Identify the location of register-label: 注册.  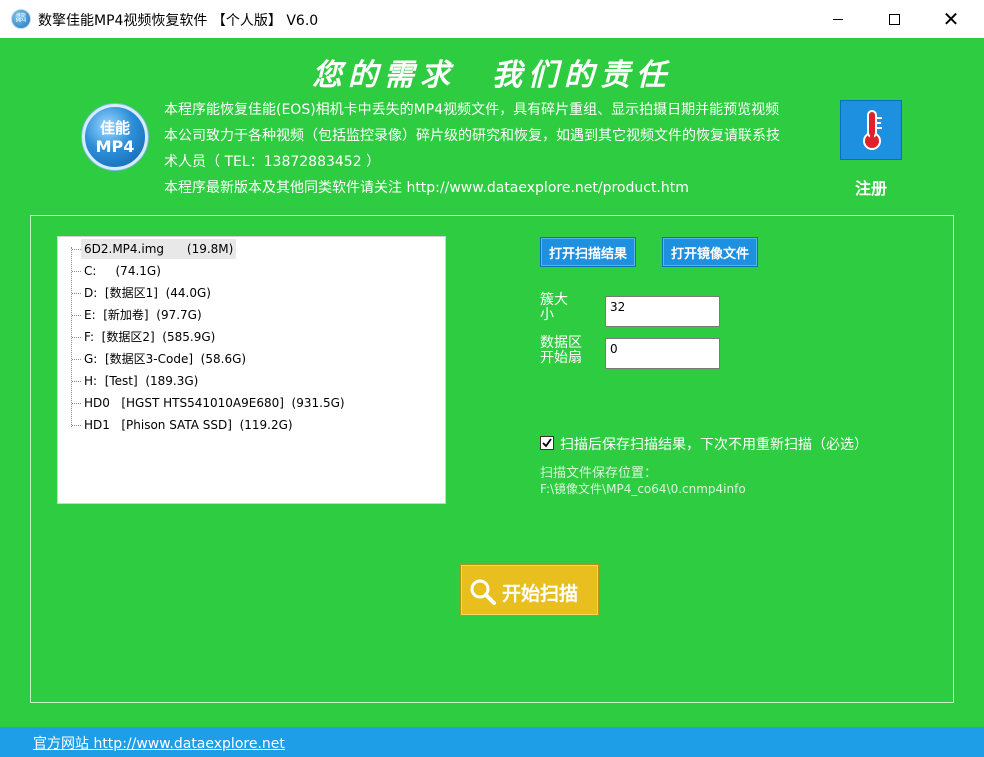
(871, 187).